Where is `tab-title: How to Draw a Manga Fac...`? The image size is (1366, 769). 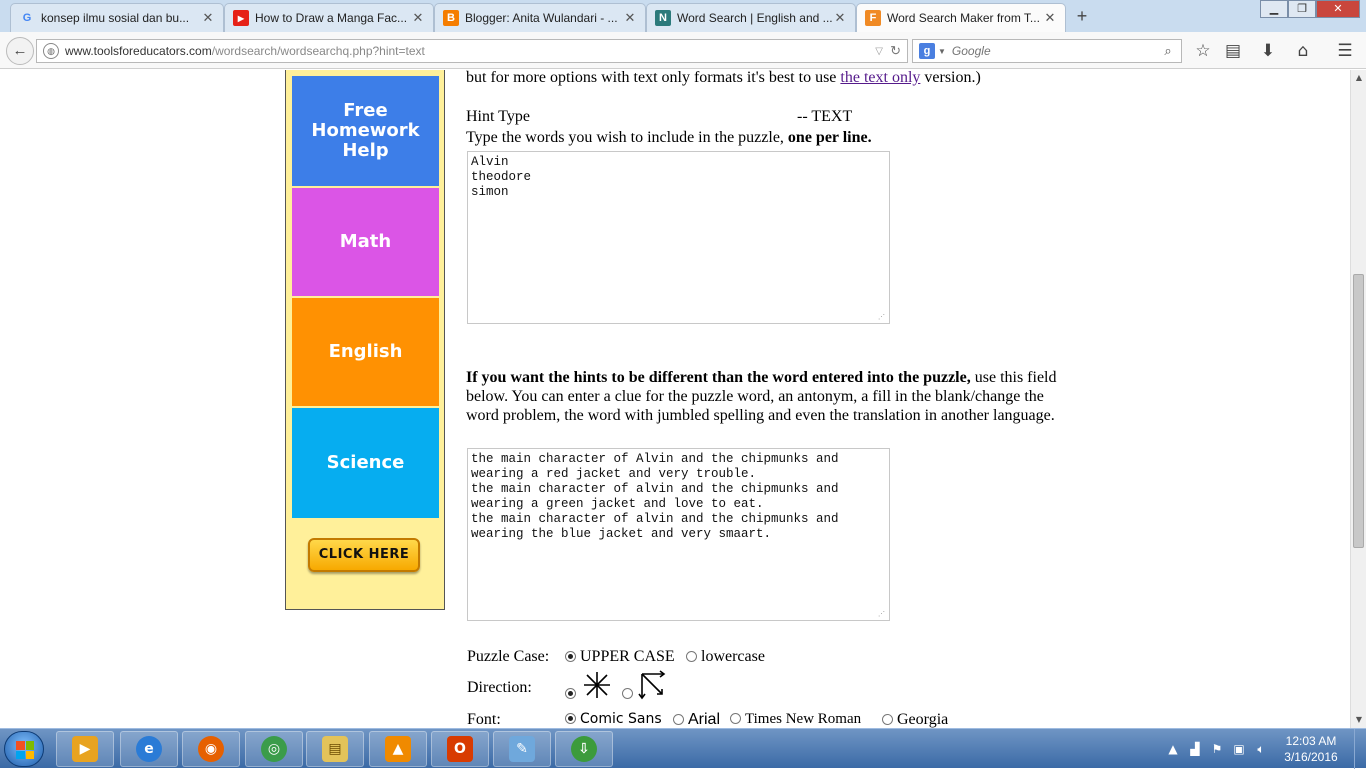 tab-title: How to Draw a Manga Fac... is located at coordinates (331, 18).